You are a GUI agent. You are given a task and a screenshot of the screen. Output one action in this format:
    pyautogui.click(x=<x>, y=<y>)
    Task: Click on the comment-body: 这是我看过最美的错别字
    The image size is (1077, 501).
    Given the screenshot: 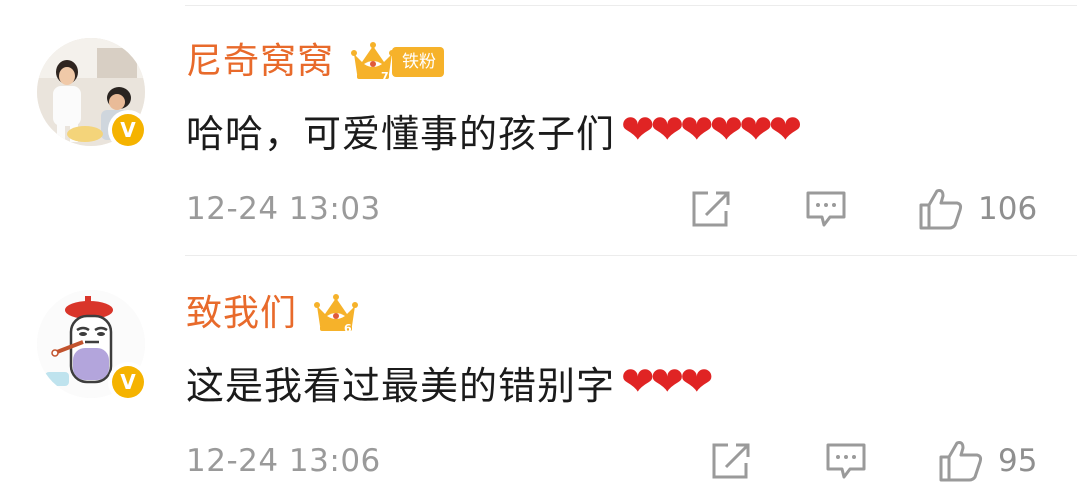 What is the action you would take?
    pyautogui.click(x=401, y=385)
    